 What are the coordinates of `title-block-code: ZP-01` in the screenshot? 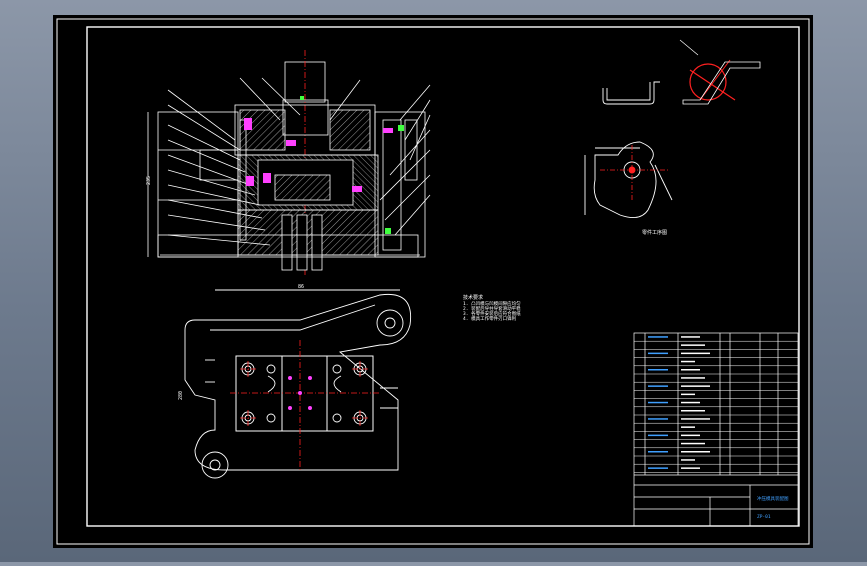 It's located at (764, 517).